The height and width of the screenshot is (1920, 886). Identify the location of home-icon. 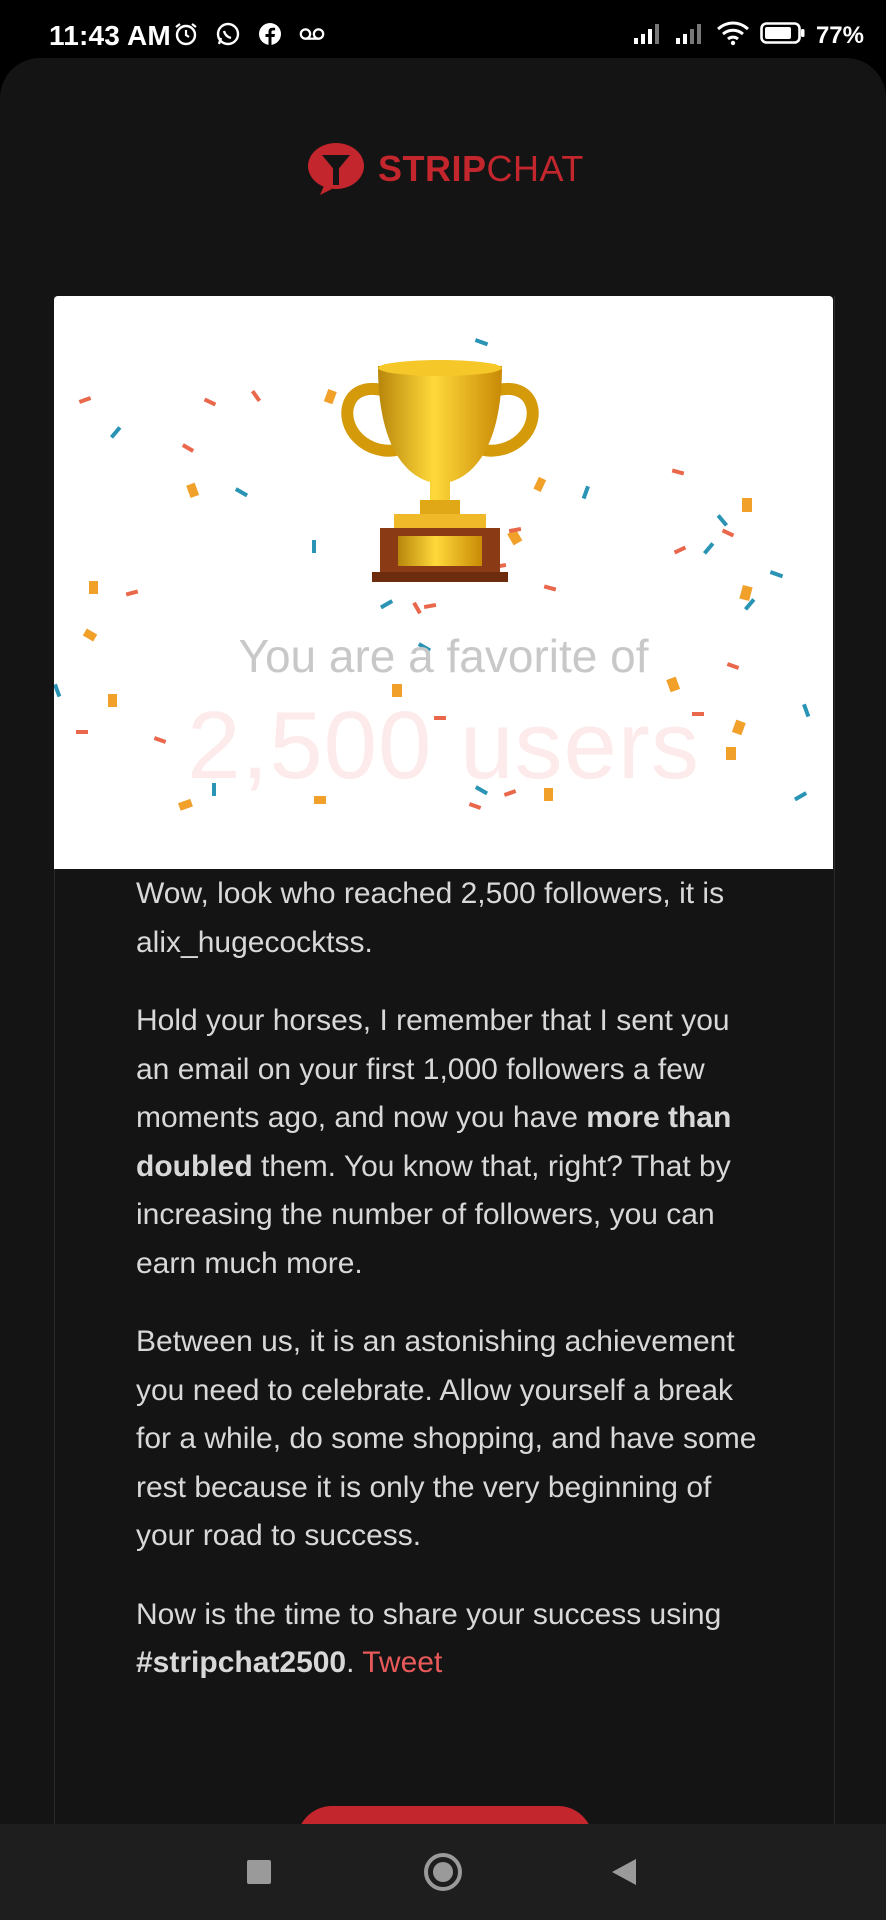
(443, 1872).